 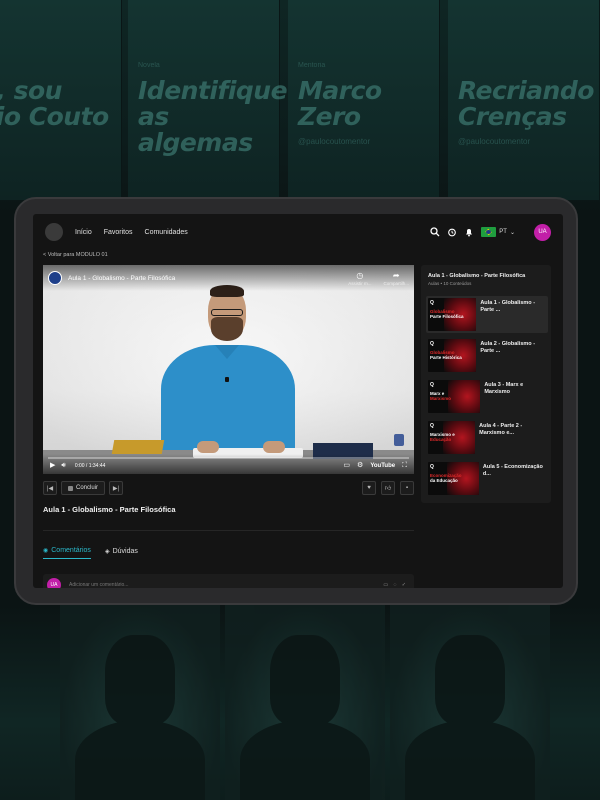 What do you see at coordinates (404, 466) in the screenshot?
I see `fullscreen-icon: ⛶` at bounding box center [404, 466].